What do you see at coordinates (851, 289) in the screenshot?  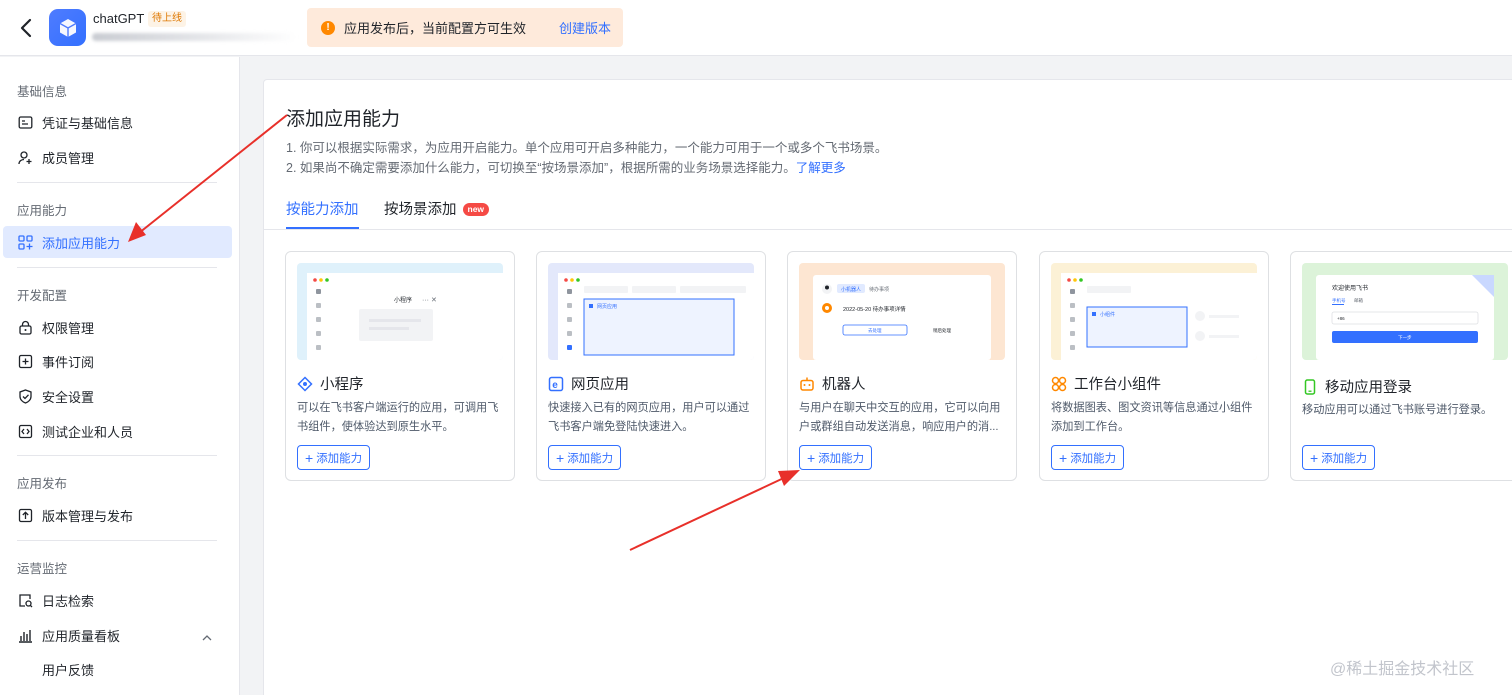 I see `preview-chip: 小机器人` at bounding box center [851, 289].